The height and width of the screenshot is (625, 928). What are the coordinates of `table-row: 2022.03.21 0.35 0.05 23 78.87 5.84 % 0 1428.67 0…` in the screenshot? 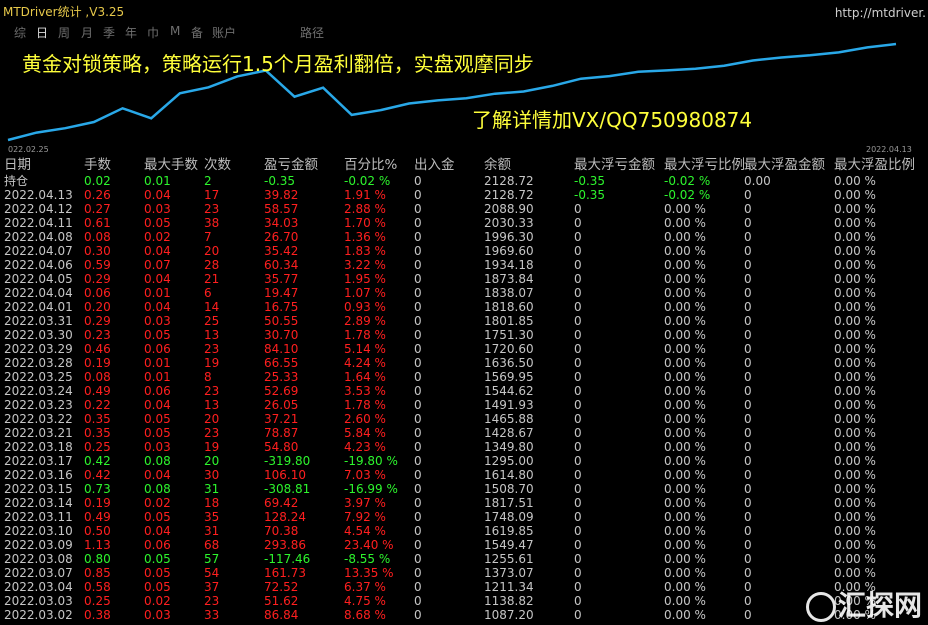 It's located at (464, 433).